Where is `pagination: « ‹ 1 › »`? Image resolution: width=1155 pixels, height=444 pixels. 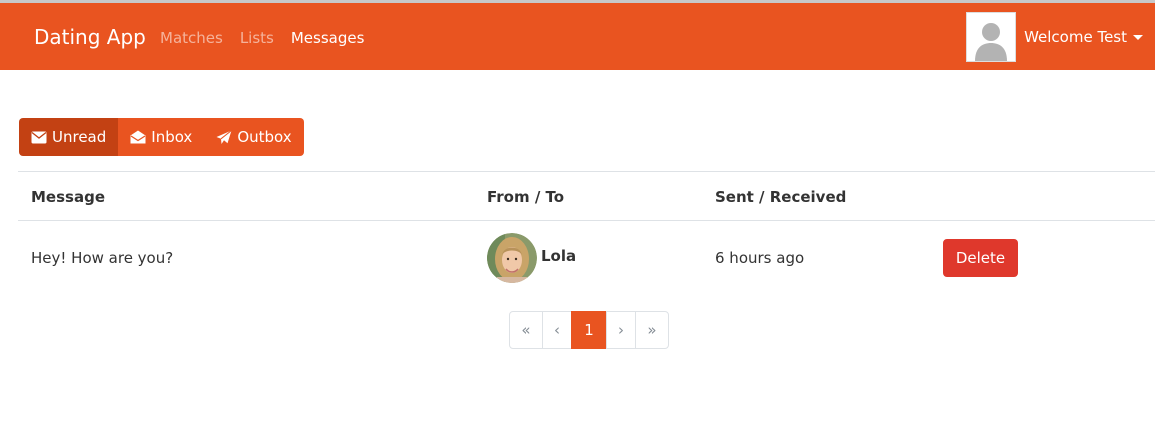 pagination: « ‹ 1 › » is located at coordinates (589, 330).